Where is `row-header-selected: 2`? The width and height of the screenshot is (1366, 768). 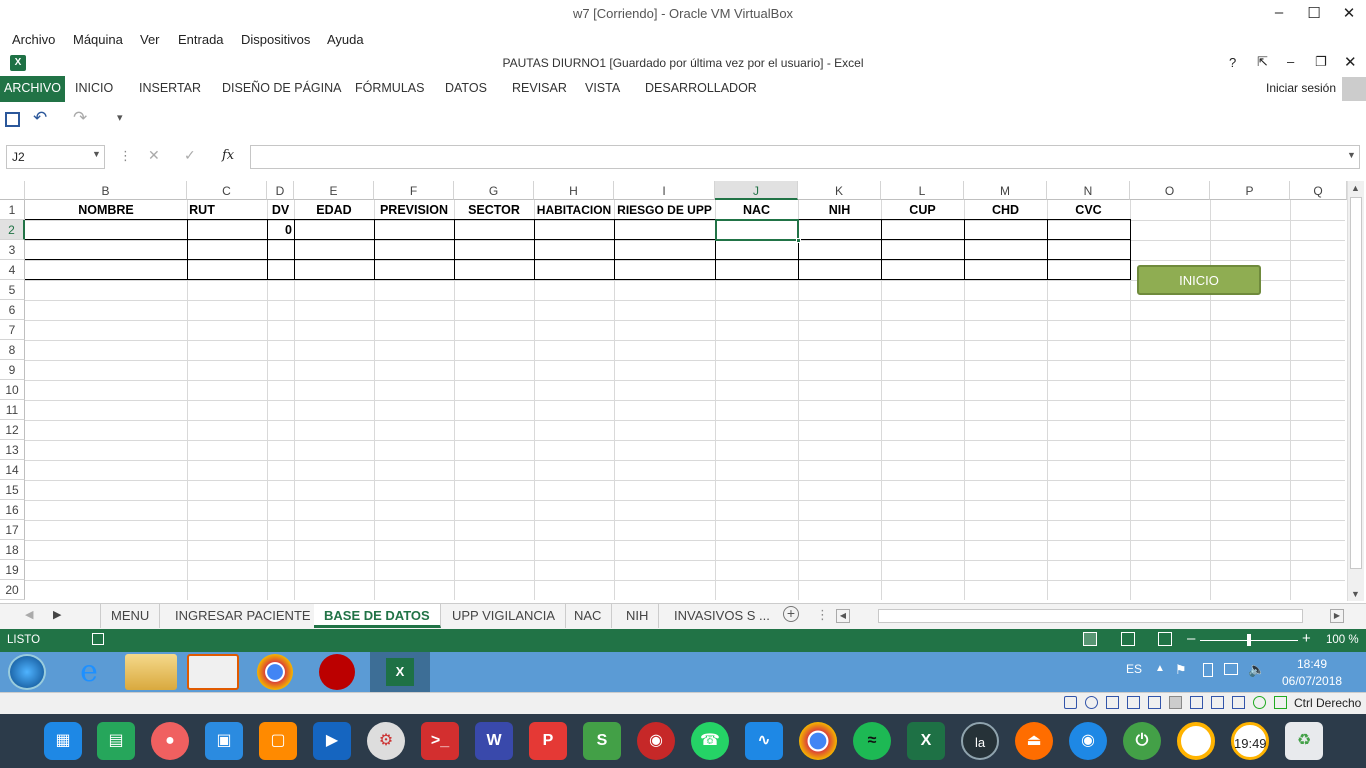
row-header-selected: 2 is located at coordinates (12, 230).